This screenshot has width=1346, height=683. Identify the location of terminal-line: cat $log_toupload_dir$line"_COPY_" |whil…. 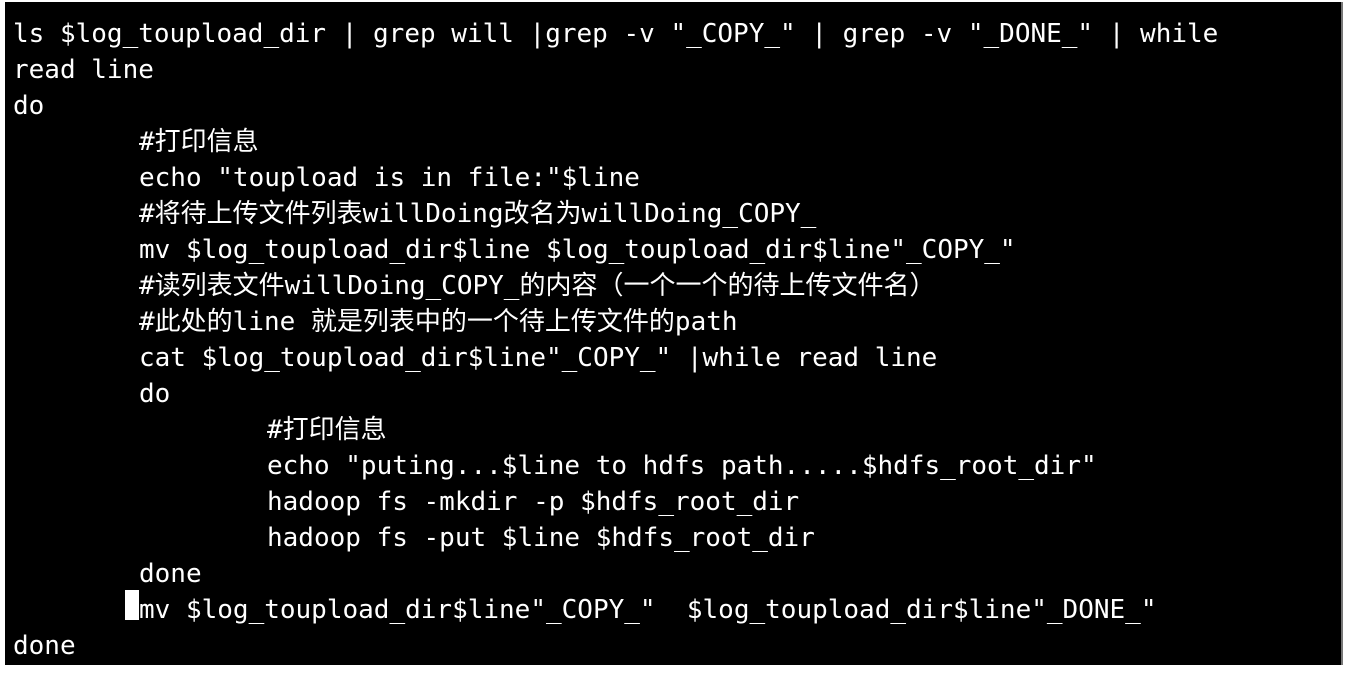
(538, 358).